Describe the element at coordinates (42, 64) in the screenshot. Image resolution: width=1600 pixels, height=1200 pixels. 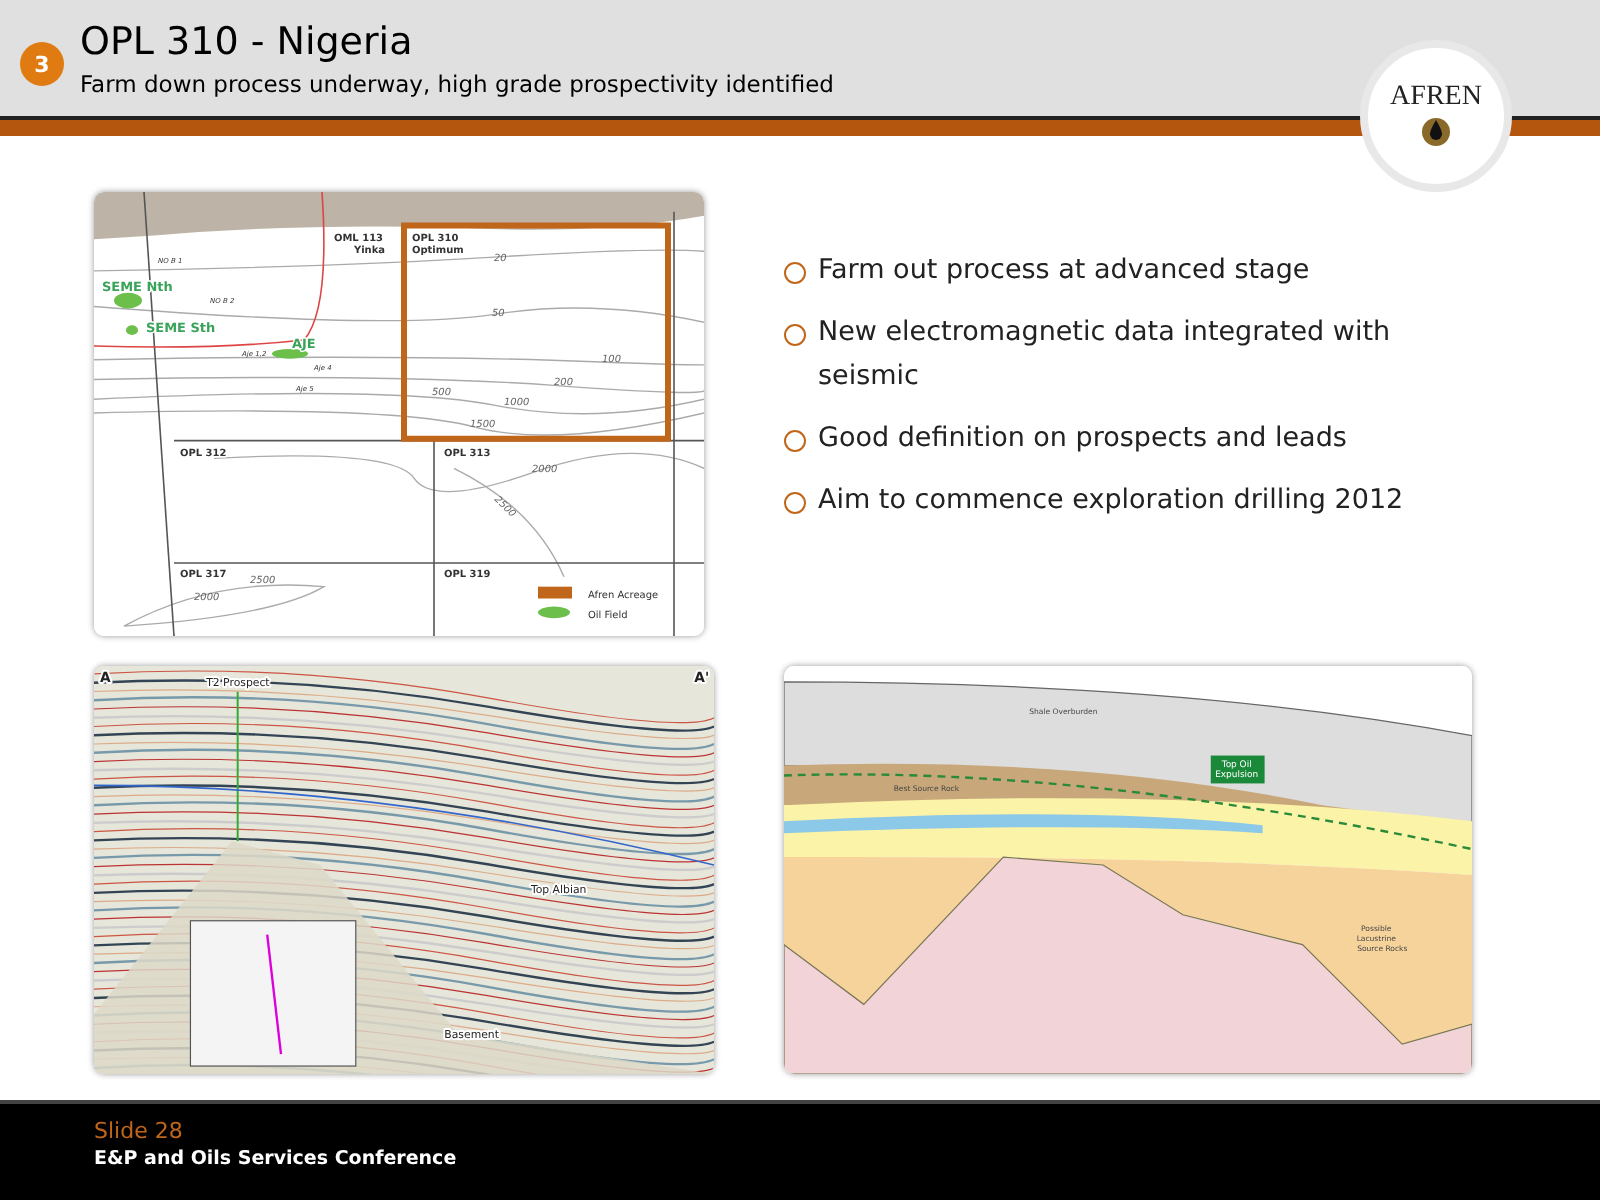
I see `slide-number-badge: 3` at that location.